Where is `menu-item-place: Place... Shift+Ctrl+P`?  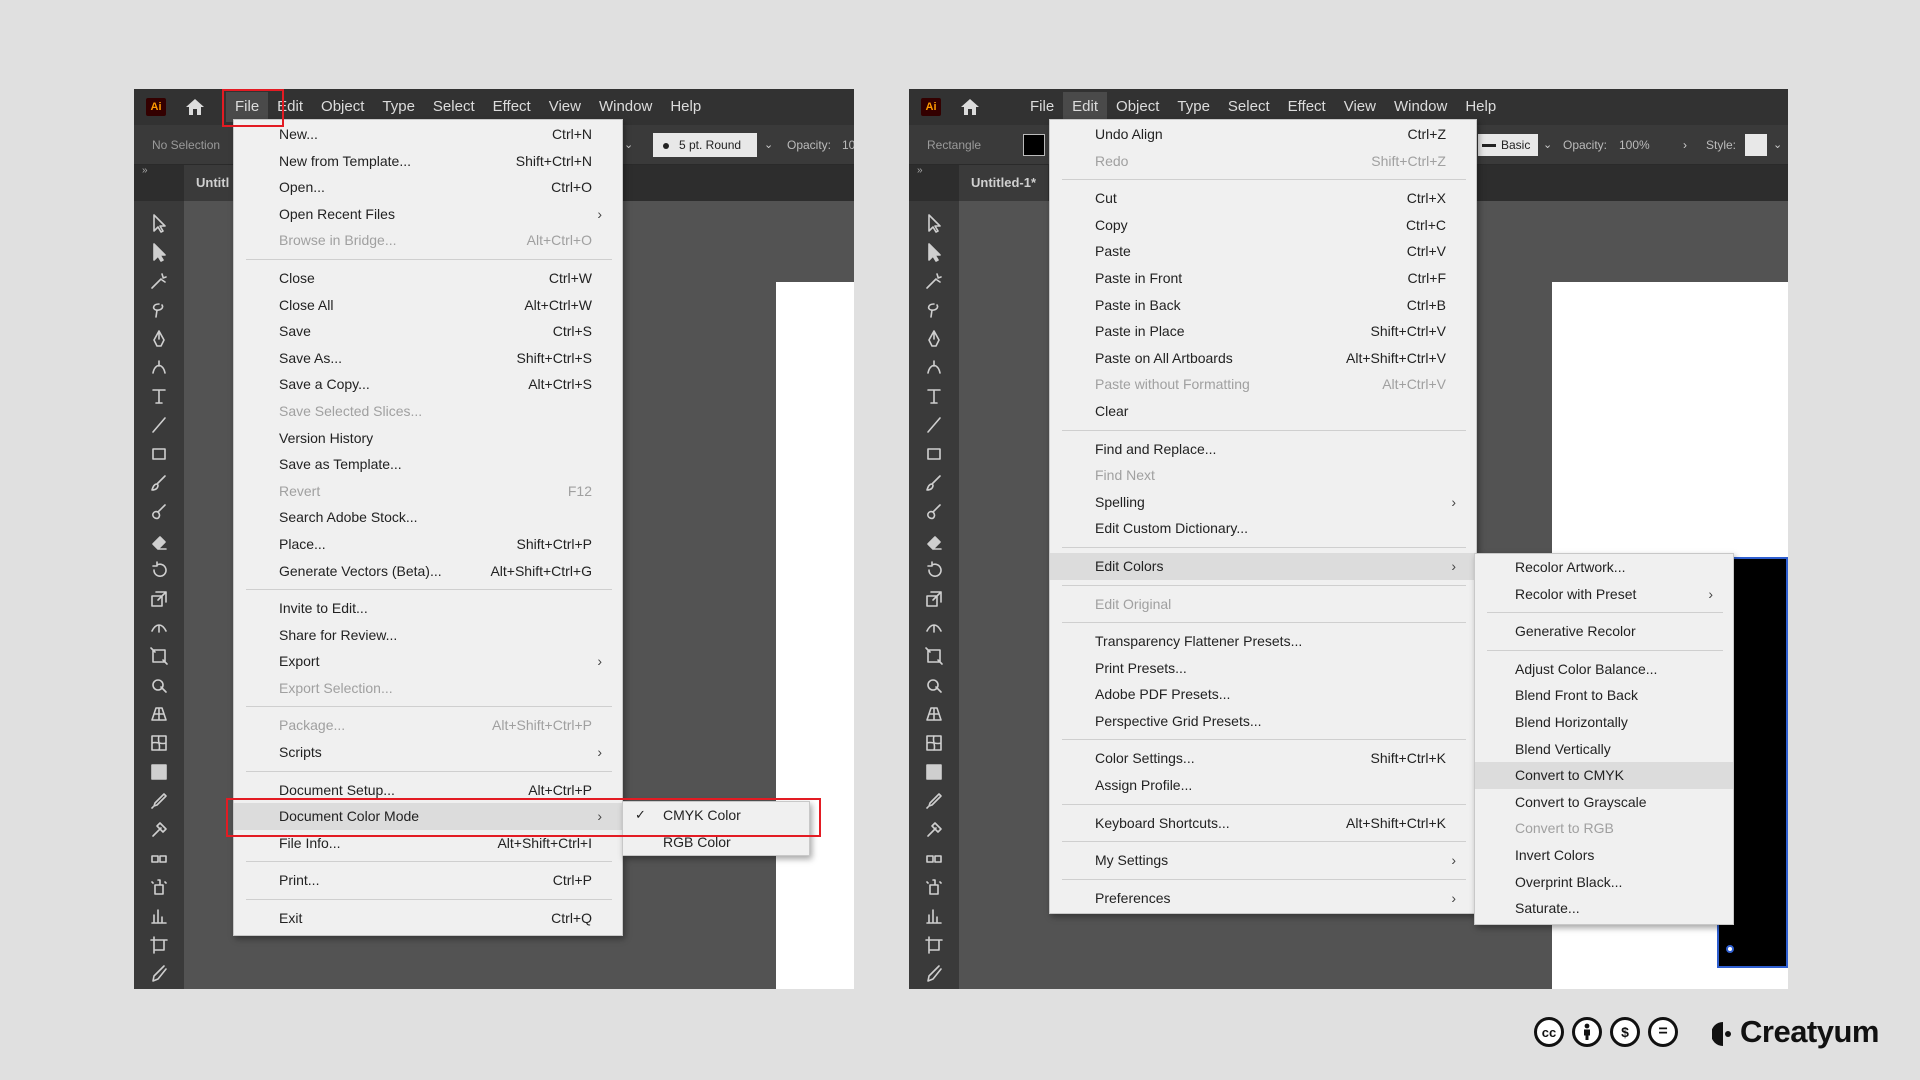 menu-item-place: Place... Shift+Ctrl+P is located at coordinates (428, 544).